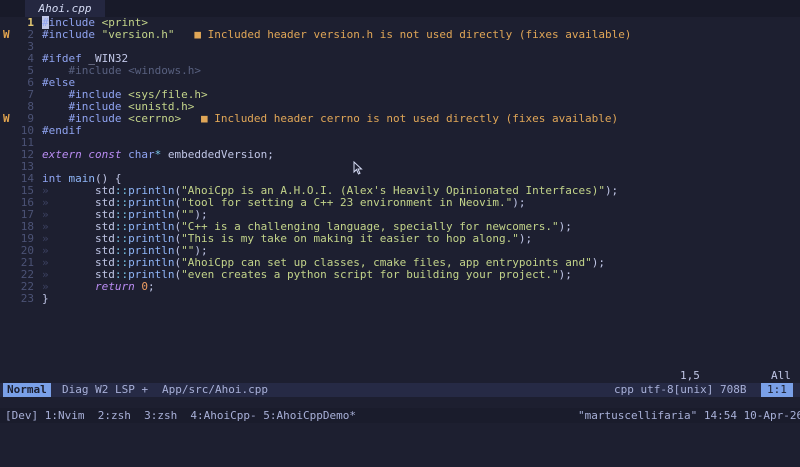 This screenshot has height=467, width=800. Describe the element at coordinates (144, 286) in the screenshot. I see `code-token: 0` at that location.